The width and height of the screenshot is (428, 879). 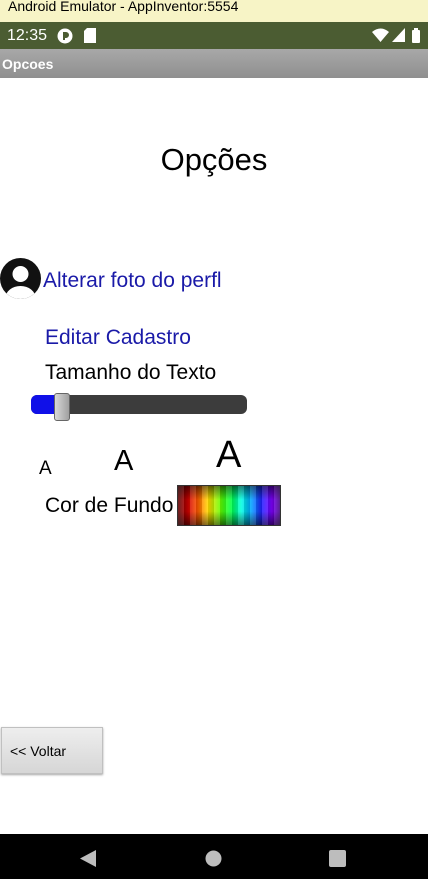 I want to click on back-button: << Voltar, so click(x=52, y=750).